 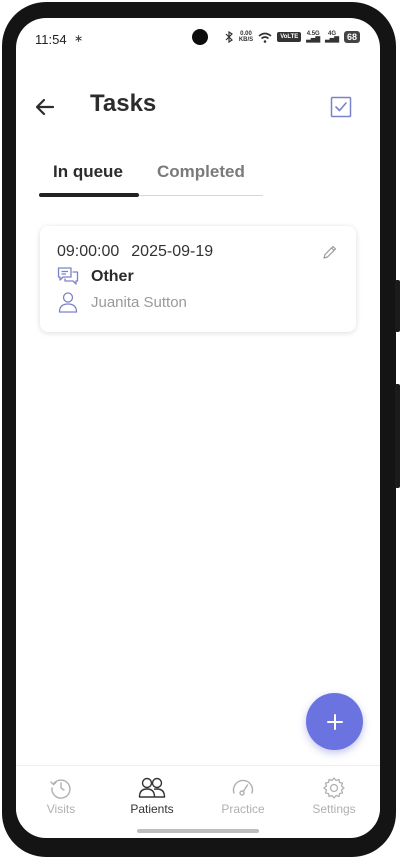 What do you see at coordinates (112, 276) in the screenshot?
I see `task-type: Other` at bounding box center [112, 276].